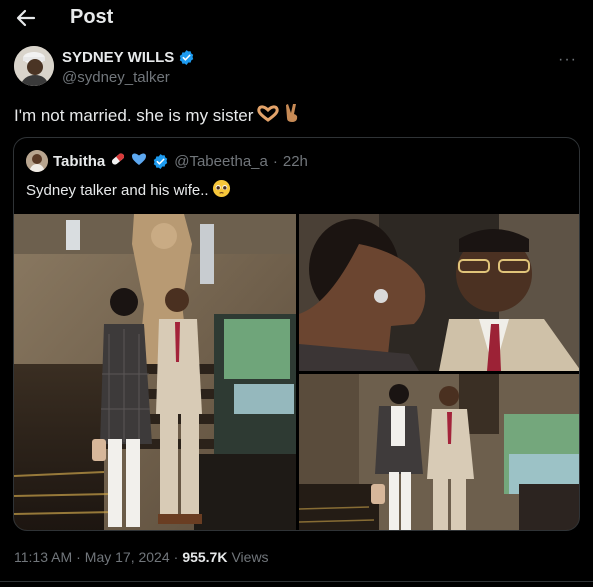 Image resolution: width=593 pixels, height=587 pixels. I want to click on post-time: 11:13 AM, so click(43, 557).